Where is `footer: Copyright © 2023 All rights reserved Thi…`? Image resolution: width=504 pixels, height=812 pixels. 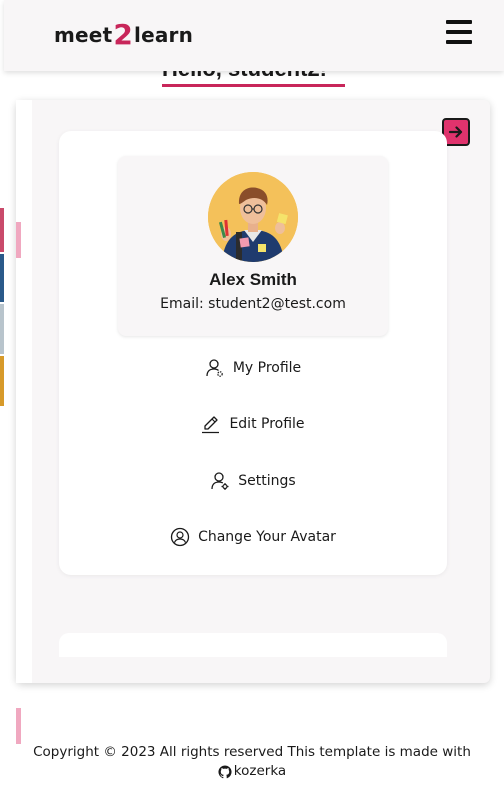
footer: Copyright © 2023 All rights reserved Thi… is located at coordinates (252, 764).